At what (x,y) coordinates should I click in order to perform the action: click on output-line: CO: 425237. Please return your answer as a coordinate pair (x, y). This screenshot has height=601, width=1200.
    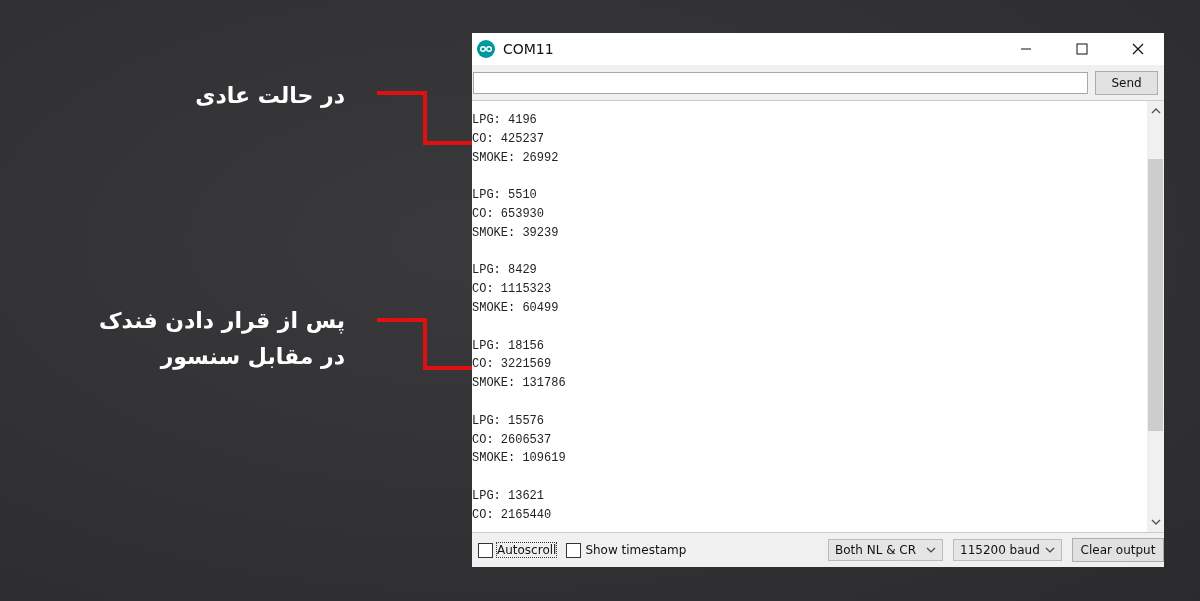
    Looking at the image, I should click on (508, 138).